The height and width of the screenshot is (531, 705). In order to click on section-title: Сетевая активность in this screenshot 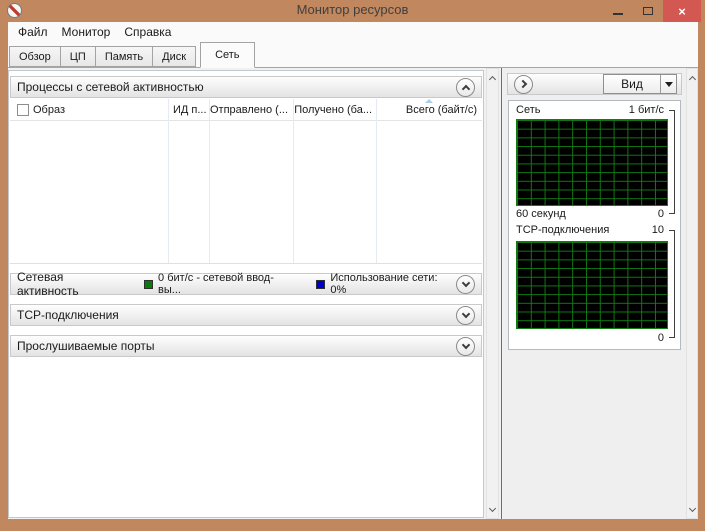, I will do `click(48, 284)`.